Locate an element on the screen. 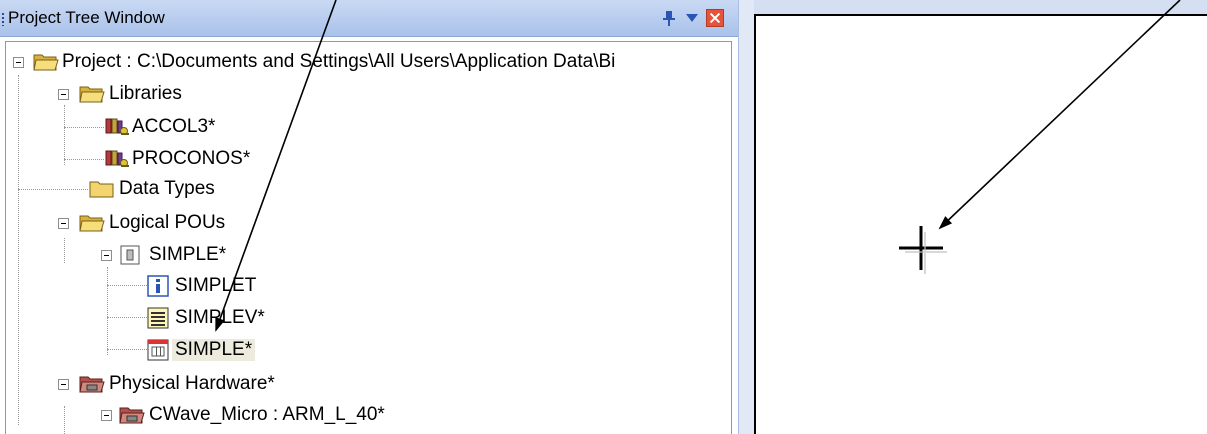 The image size is (1207, 434). splitter is located at coordinates (746, 217).